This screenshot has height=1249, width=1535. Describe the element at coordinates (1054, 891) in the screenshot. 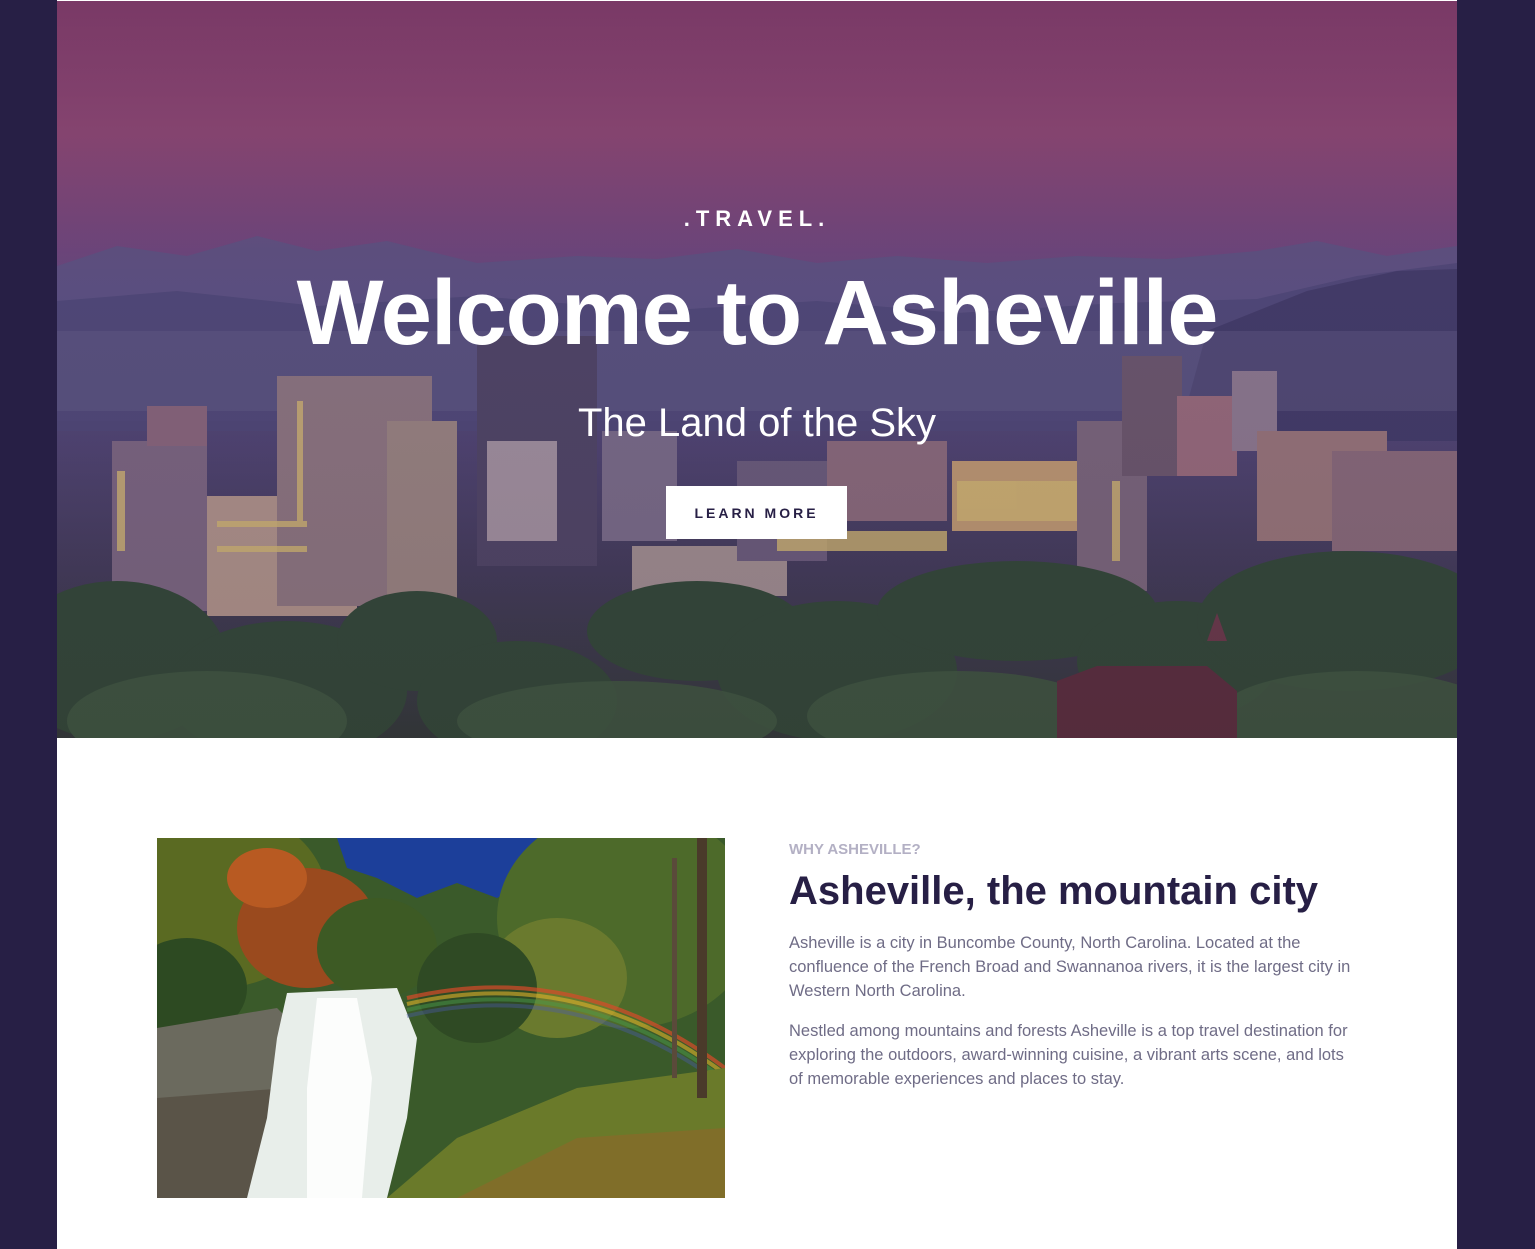

I see `about-title: Asheville, the mountain city` at that location.